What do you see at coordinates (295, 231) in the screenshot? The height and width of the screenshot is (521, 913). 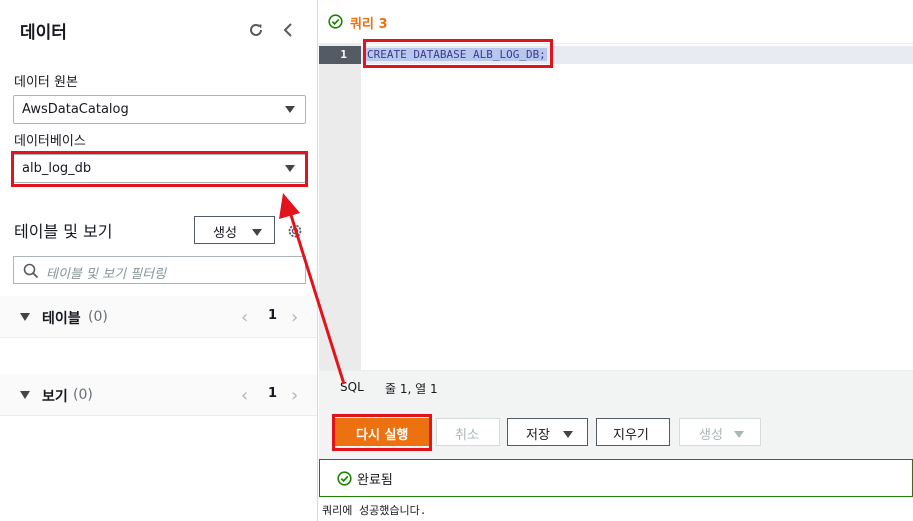 I see `gear-icon` at bounding box center [295, 231].